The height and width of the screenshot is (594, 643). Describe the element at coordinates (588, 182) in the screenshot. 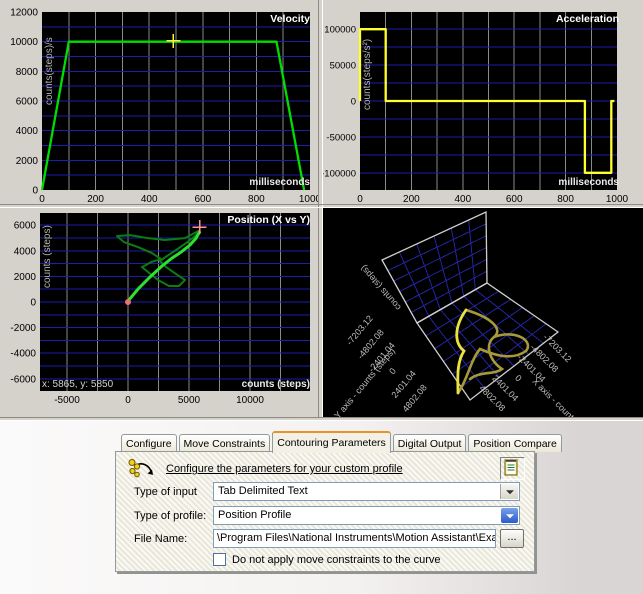

I see `acceleration-x-axis-label: milliseconds` at that location.